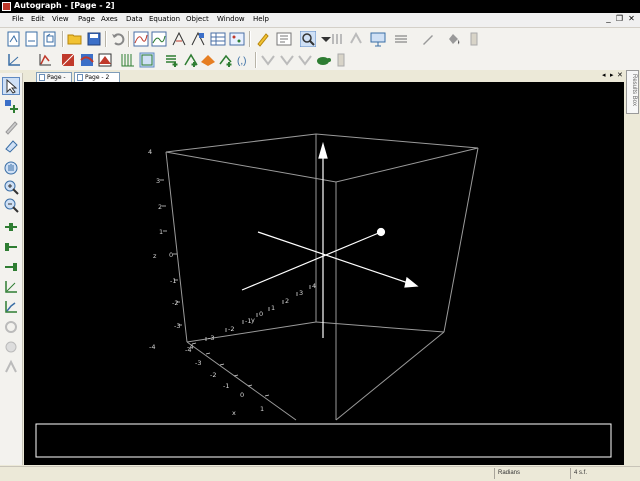 The height and width of the screenshot is (481, 640). I want to click on z-axis-arrow-icon, so click(323, 150).